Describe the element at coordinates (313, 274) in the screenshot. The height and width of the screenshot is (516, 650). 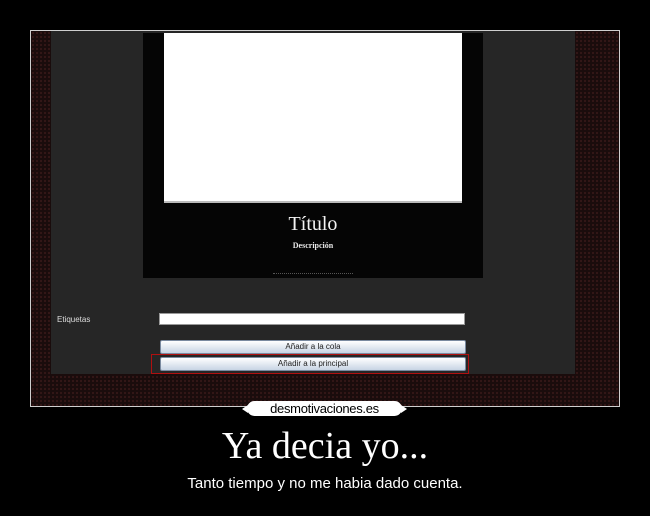
I see `preview-url-line` at that location.